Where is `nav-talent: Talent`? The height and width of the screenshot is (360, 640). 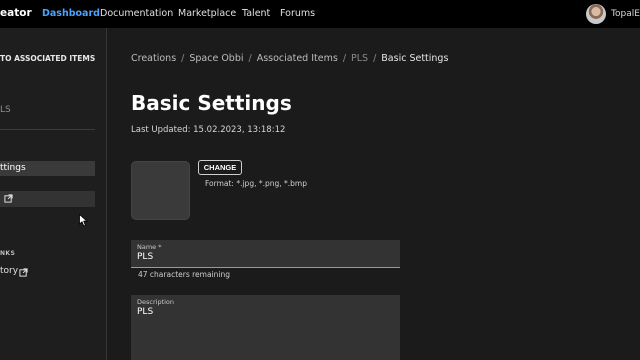 nav-talent: Talent is located at coordinates (256, 13).